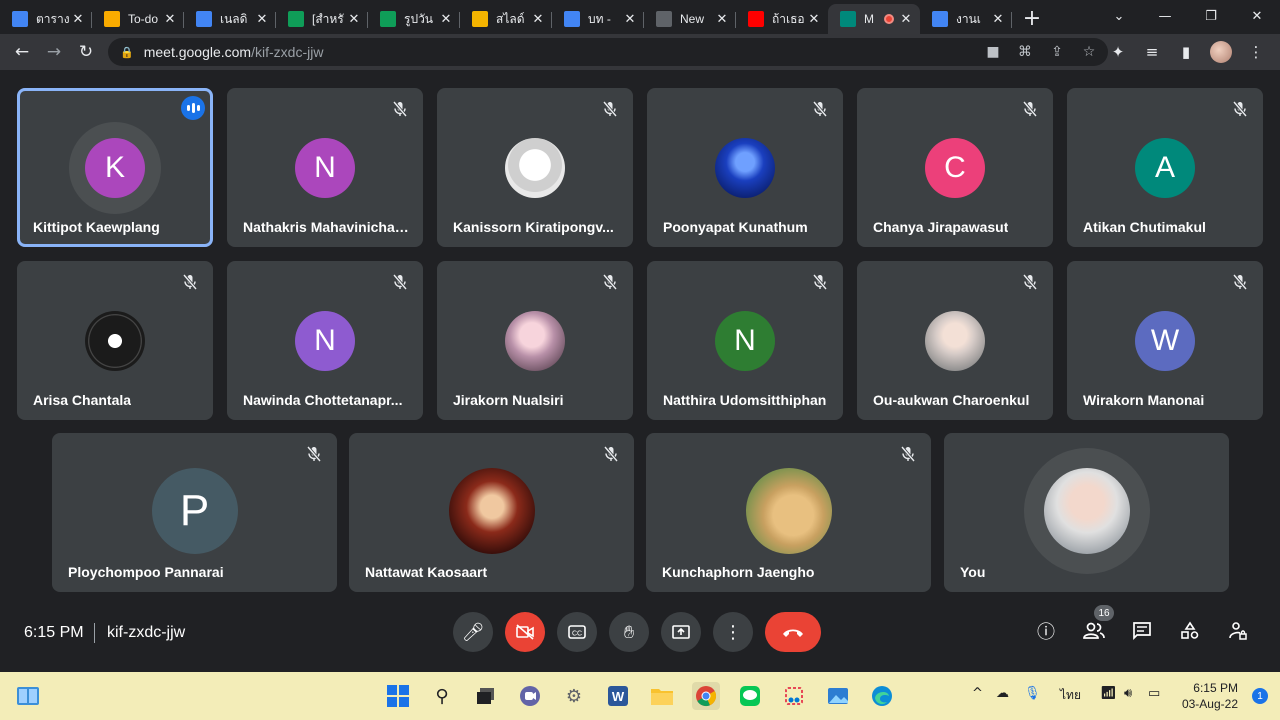  What do you see at coordinates (1221, 52) in the screenshot?
I see `profile-avatar` at bounding box center [1221, 52].